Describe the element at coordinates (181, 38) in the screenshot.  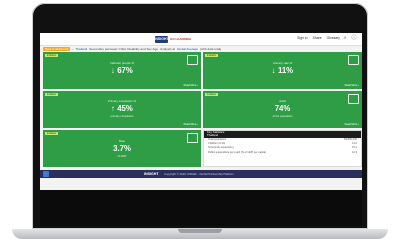
I see `logo-text: GO LEARNING` at that location.